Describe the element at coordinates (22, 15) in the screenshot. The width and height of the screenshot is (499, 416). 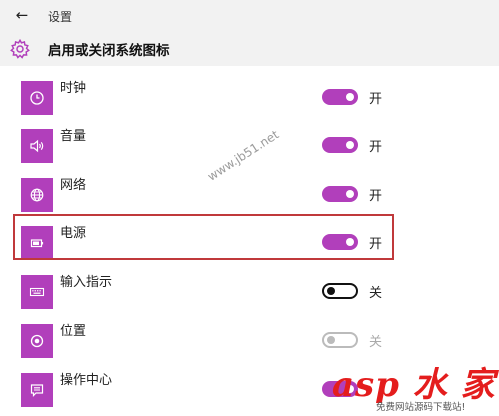
I see `back-arrow-icon: ←` at that location.